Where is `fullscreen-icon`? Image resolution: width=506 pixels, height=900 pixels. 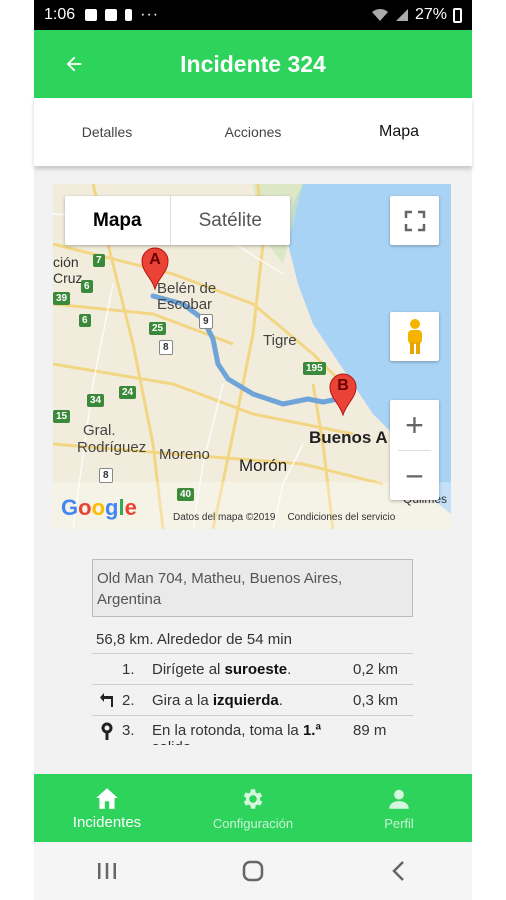
fullscreen-icon is located at coordinates (414, 220).